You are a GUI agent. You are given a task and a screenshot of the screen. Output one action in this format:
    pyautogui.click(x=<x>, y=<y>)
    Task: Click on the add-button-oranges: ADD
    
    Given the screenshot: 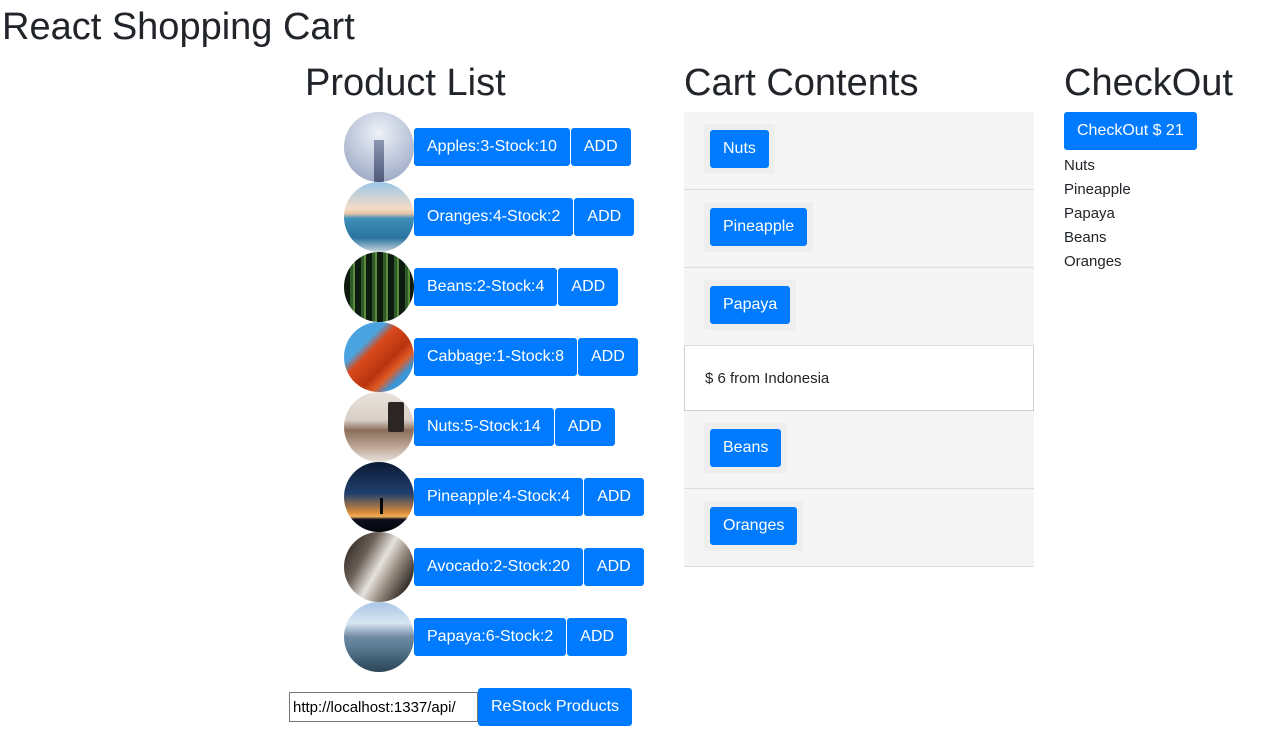 What is the action you would take?
    pyautogui.click(x=604, y=217)
    